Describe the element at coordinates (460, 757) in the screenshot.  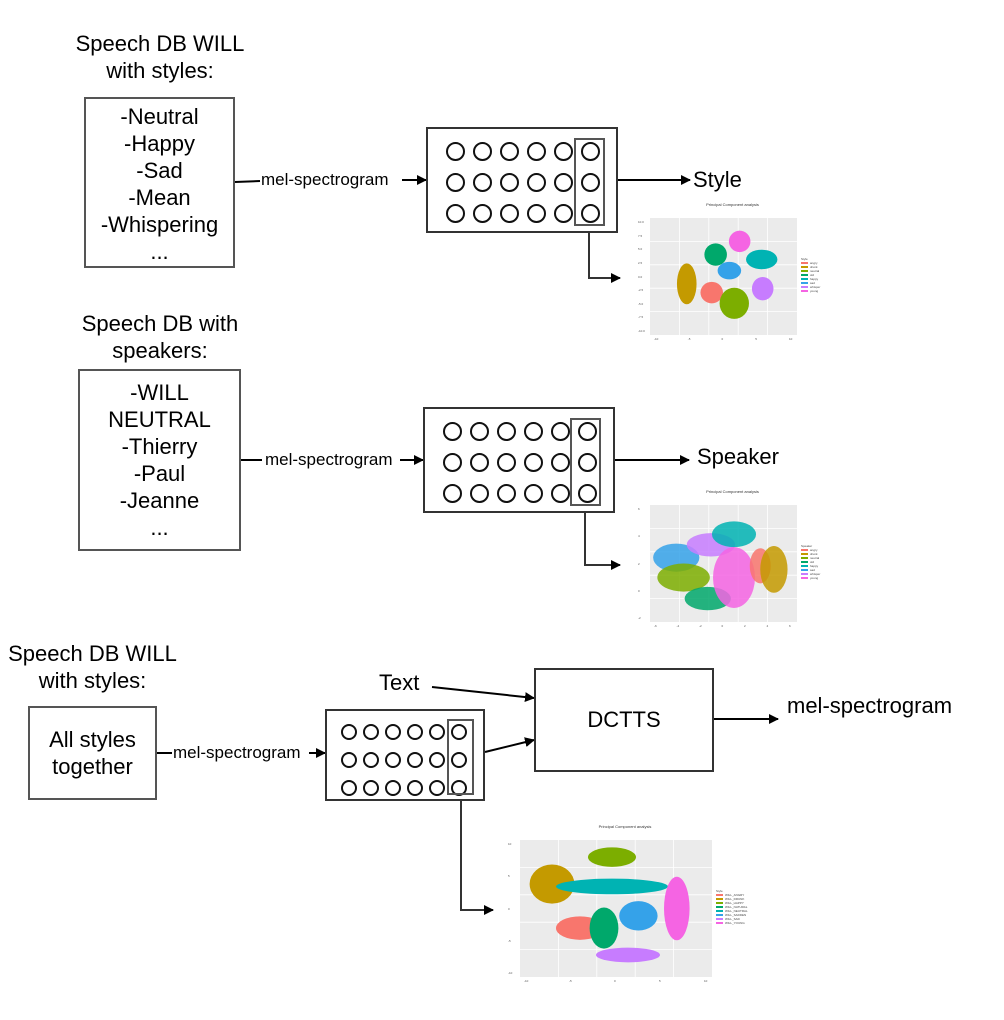
I see `row3-embedding-layer` at that location.